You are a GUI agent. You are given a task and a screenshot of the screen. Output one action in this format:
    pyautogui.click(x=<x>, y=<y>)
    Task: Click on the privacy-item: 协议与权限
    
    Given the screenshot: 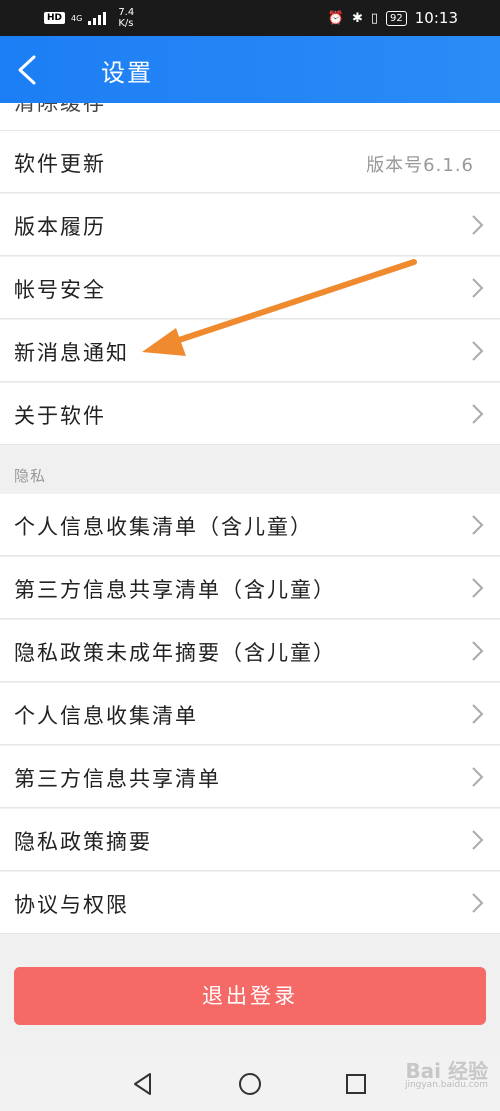 What is the action you would take?
    pyautogui.click(x=250, y=903)
    